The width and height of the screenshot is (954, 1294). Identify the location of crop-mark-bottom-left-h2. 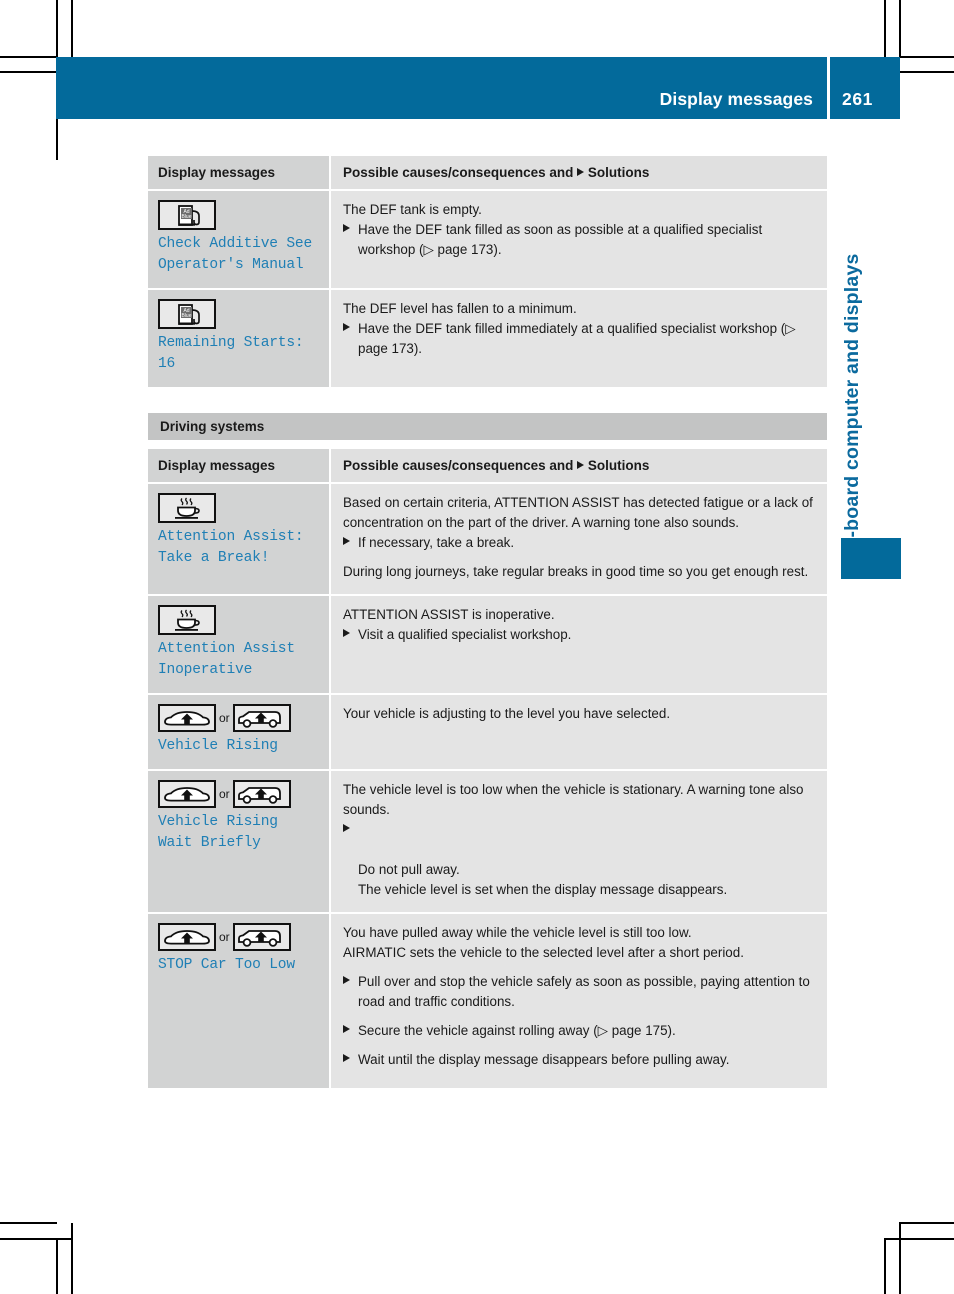
(36, 1239).